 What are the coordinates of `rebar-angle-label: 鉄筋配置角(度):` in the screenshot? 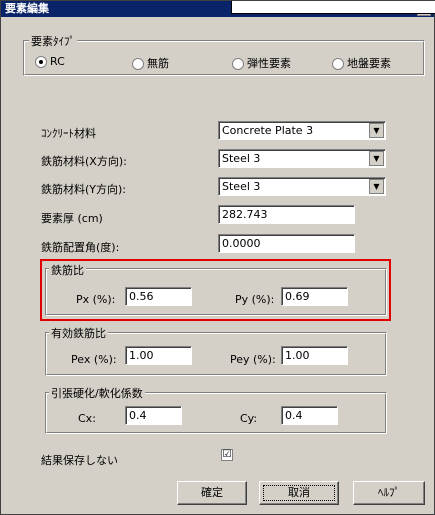 It's located at (80, 247).